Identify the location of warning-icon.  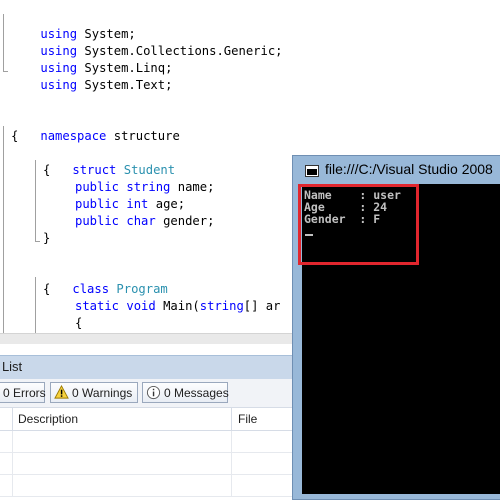
(61, 392).